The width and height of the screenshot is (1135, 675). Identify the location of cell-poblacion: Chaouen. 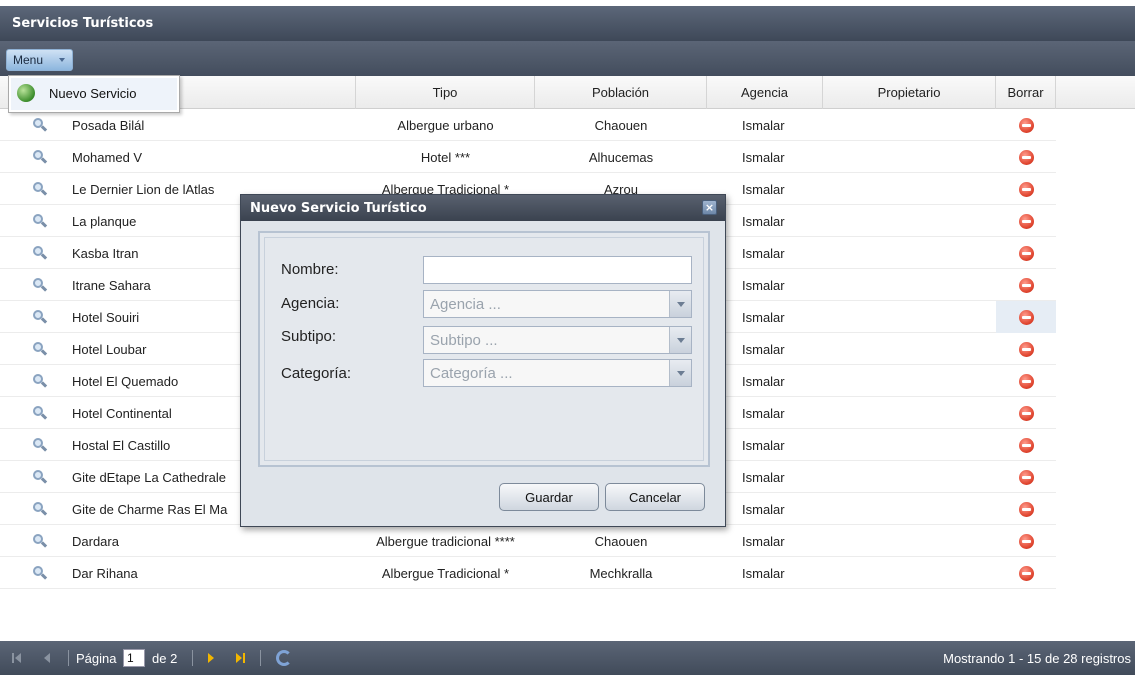
(621, 541).